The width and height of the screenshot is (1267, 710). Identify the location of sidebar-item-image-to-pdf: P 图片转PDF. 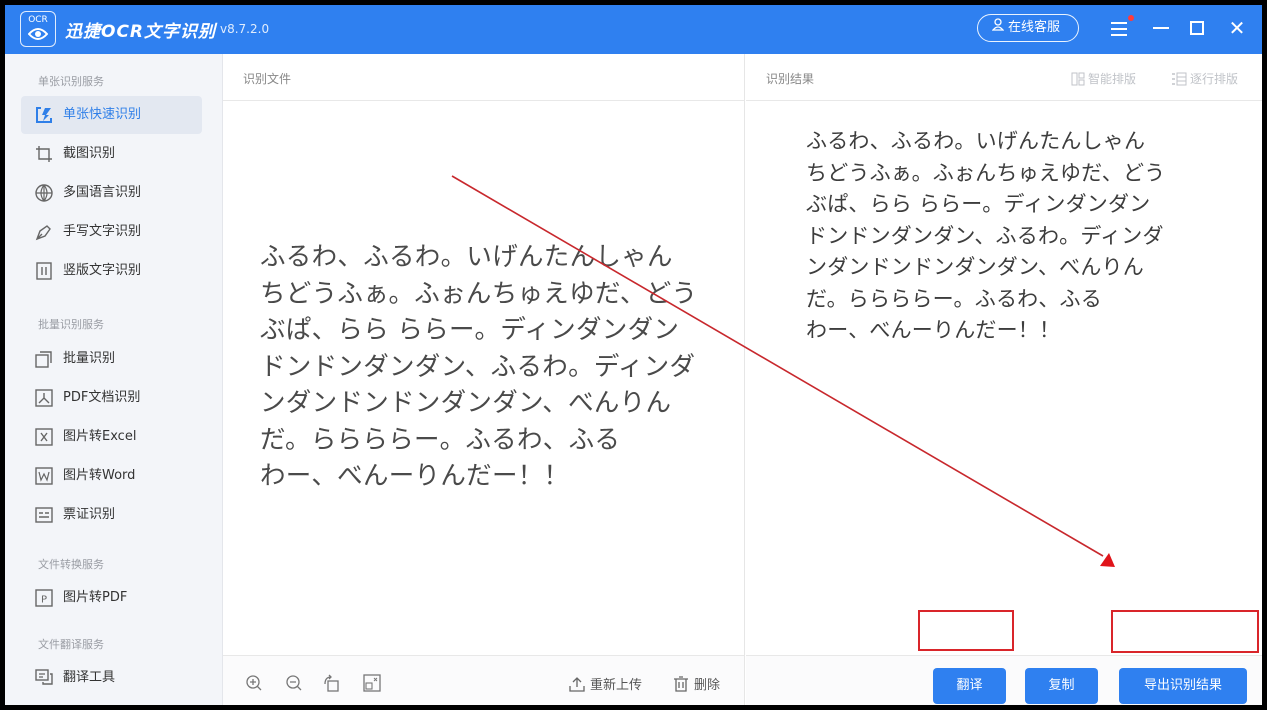
(111, 598).